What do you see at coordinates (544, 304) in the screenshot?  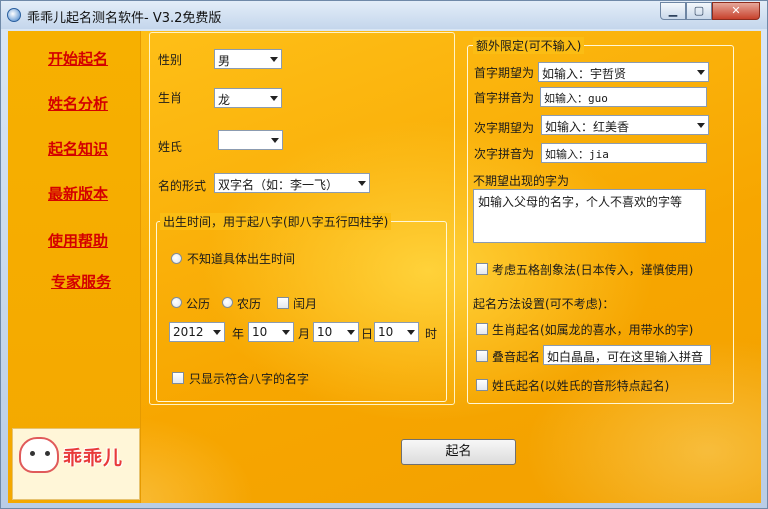 I see `method-title: 起名方法设置(可不考虑)：` at bounding box center [544, 304].